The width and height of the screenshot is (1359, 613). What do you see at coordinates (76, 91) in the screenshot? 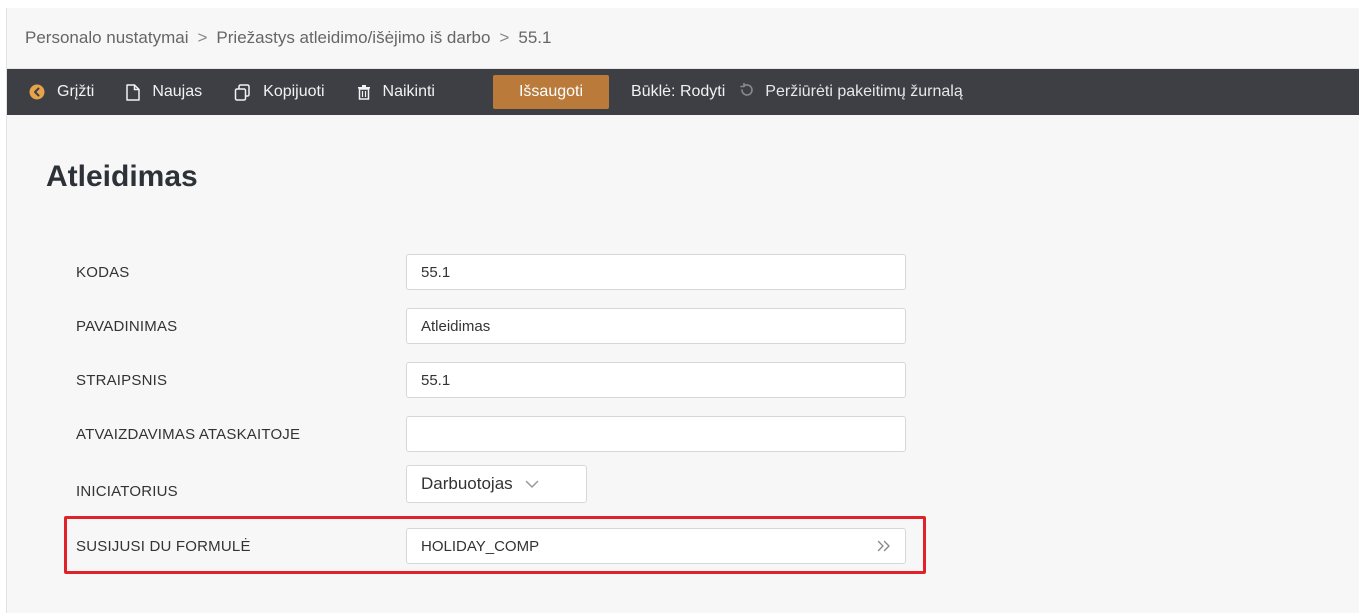
I see `back-button-label: Grįžti` at bounding box center [76, 91].